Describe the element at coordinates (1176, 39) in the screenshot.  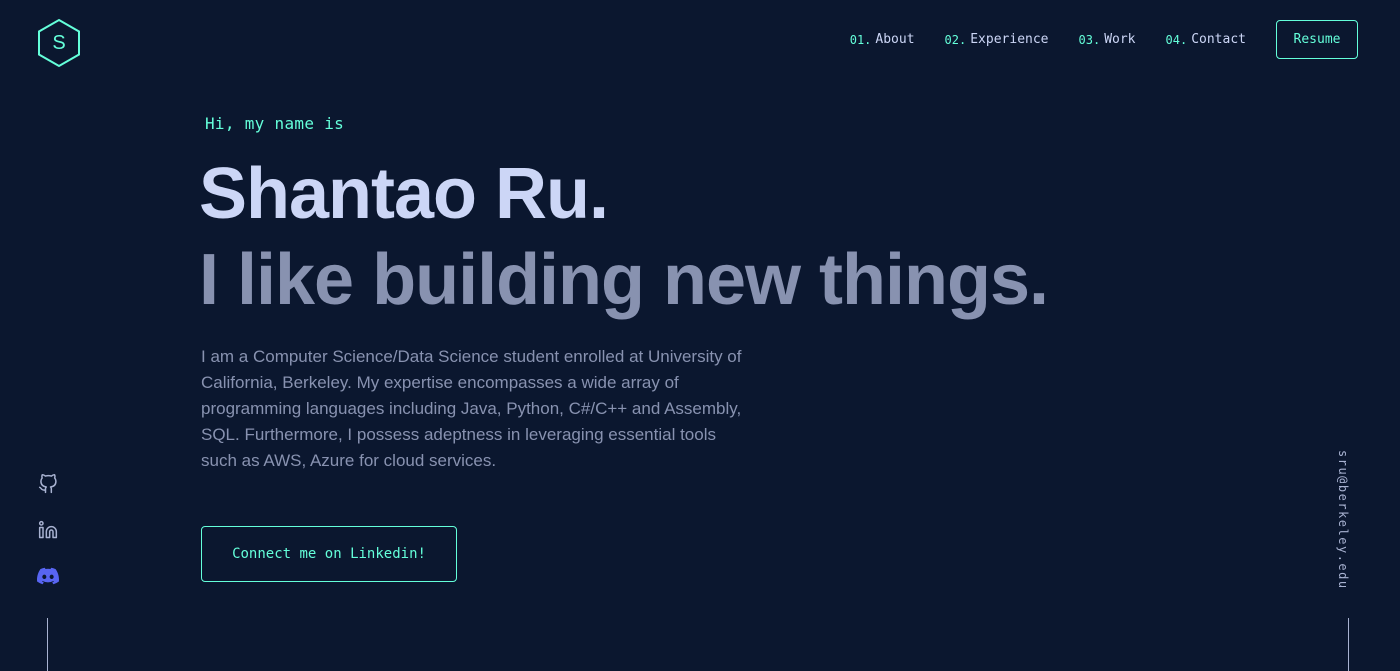
I see `nav-number: 04.` at that location.